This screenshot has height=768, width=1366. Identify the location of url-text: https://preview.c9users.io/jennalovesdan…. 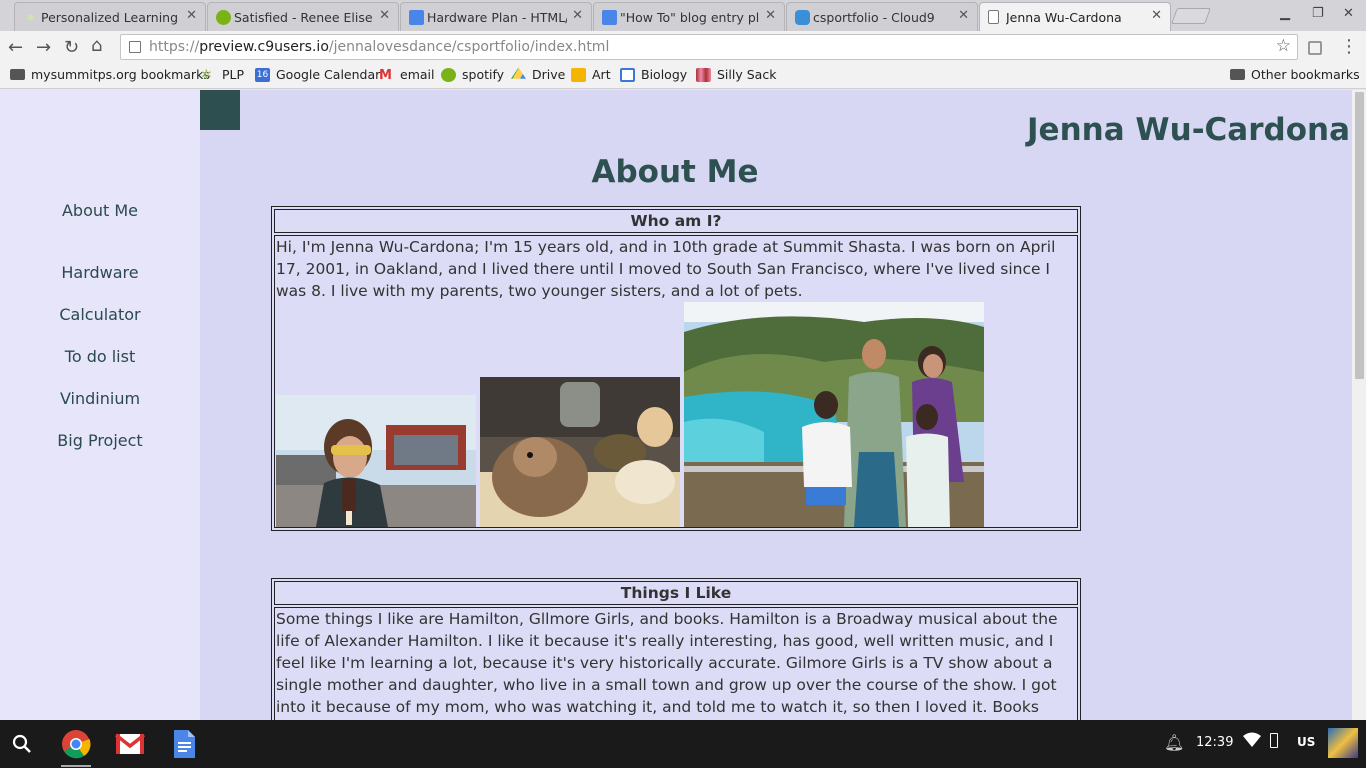
(379, 47).